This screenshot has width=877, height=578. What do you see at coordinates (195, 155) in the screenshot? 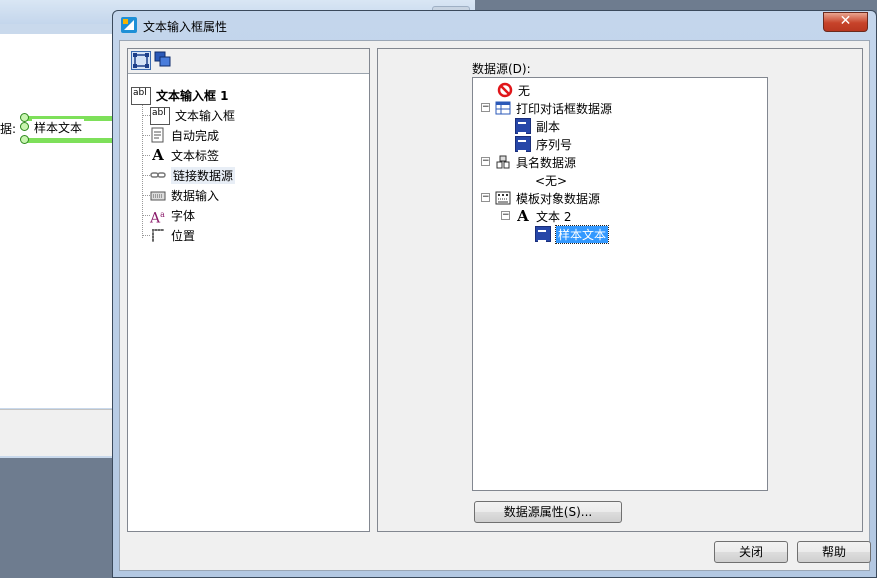
I see `tree-item-label: 文本标签` at bounding box center [195, 155].